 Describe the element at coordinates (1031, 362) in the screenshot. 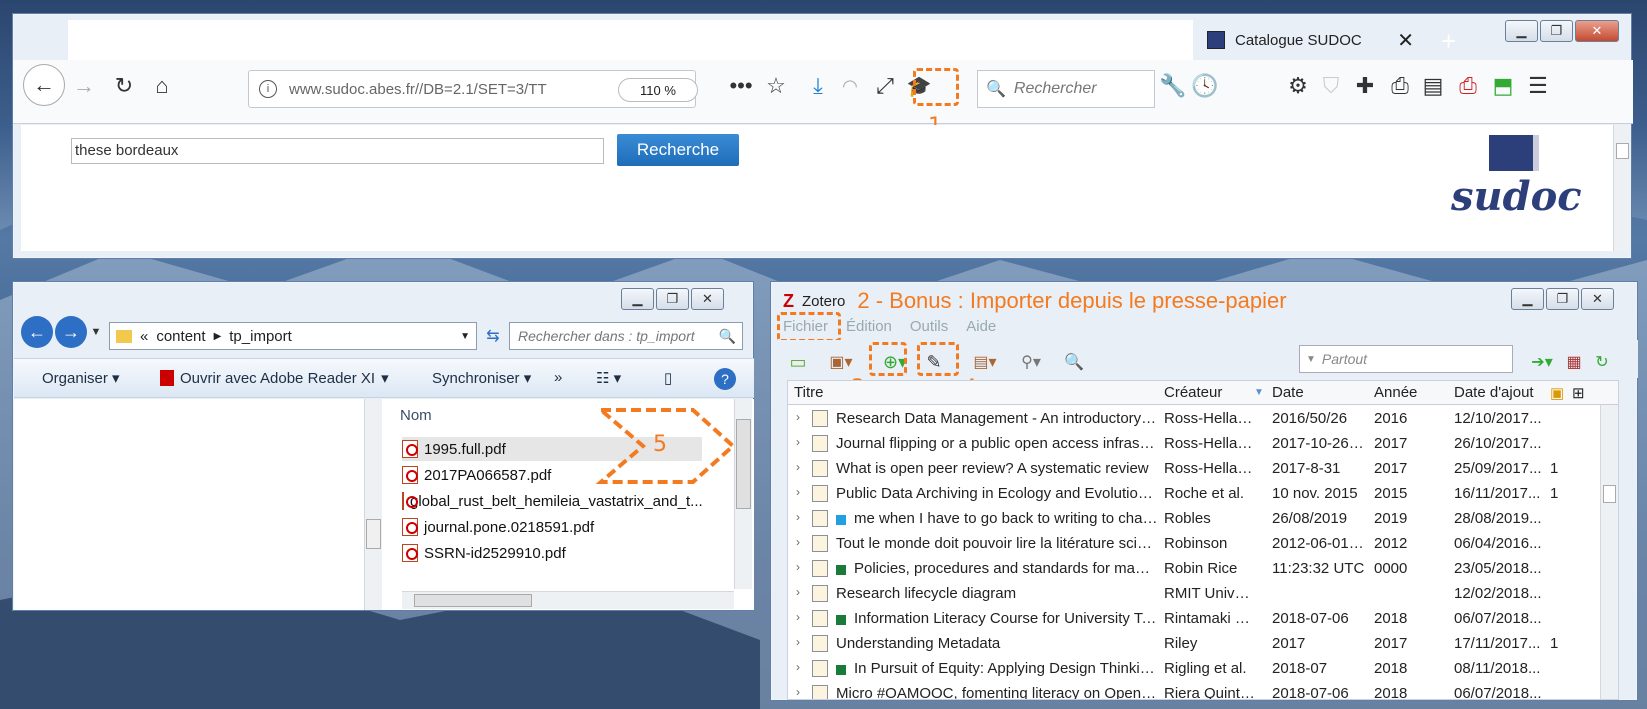

I see `attachment-icon: ⚲▾` at that location.